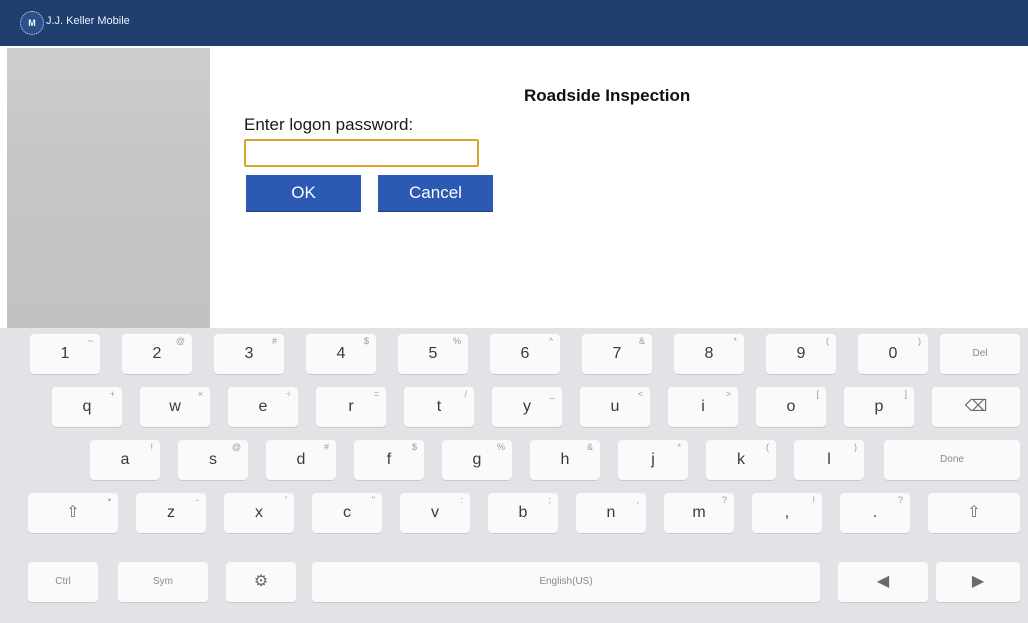 This screenshot has height=623, width=1028. Describe the element at coordinates (919, 341) in the screenshot. I see `key-0-alt: )` at that location.